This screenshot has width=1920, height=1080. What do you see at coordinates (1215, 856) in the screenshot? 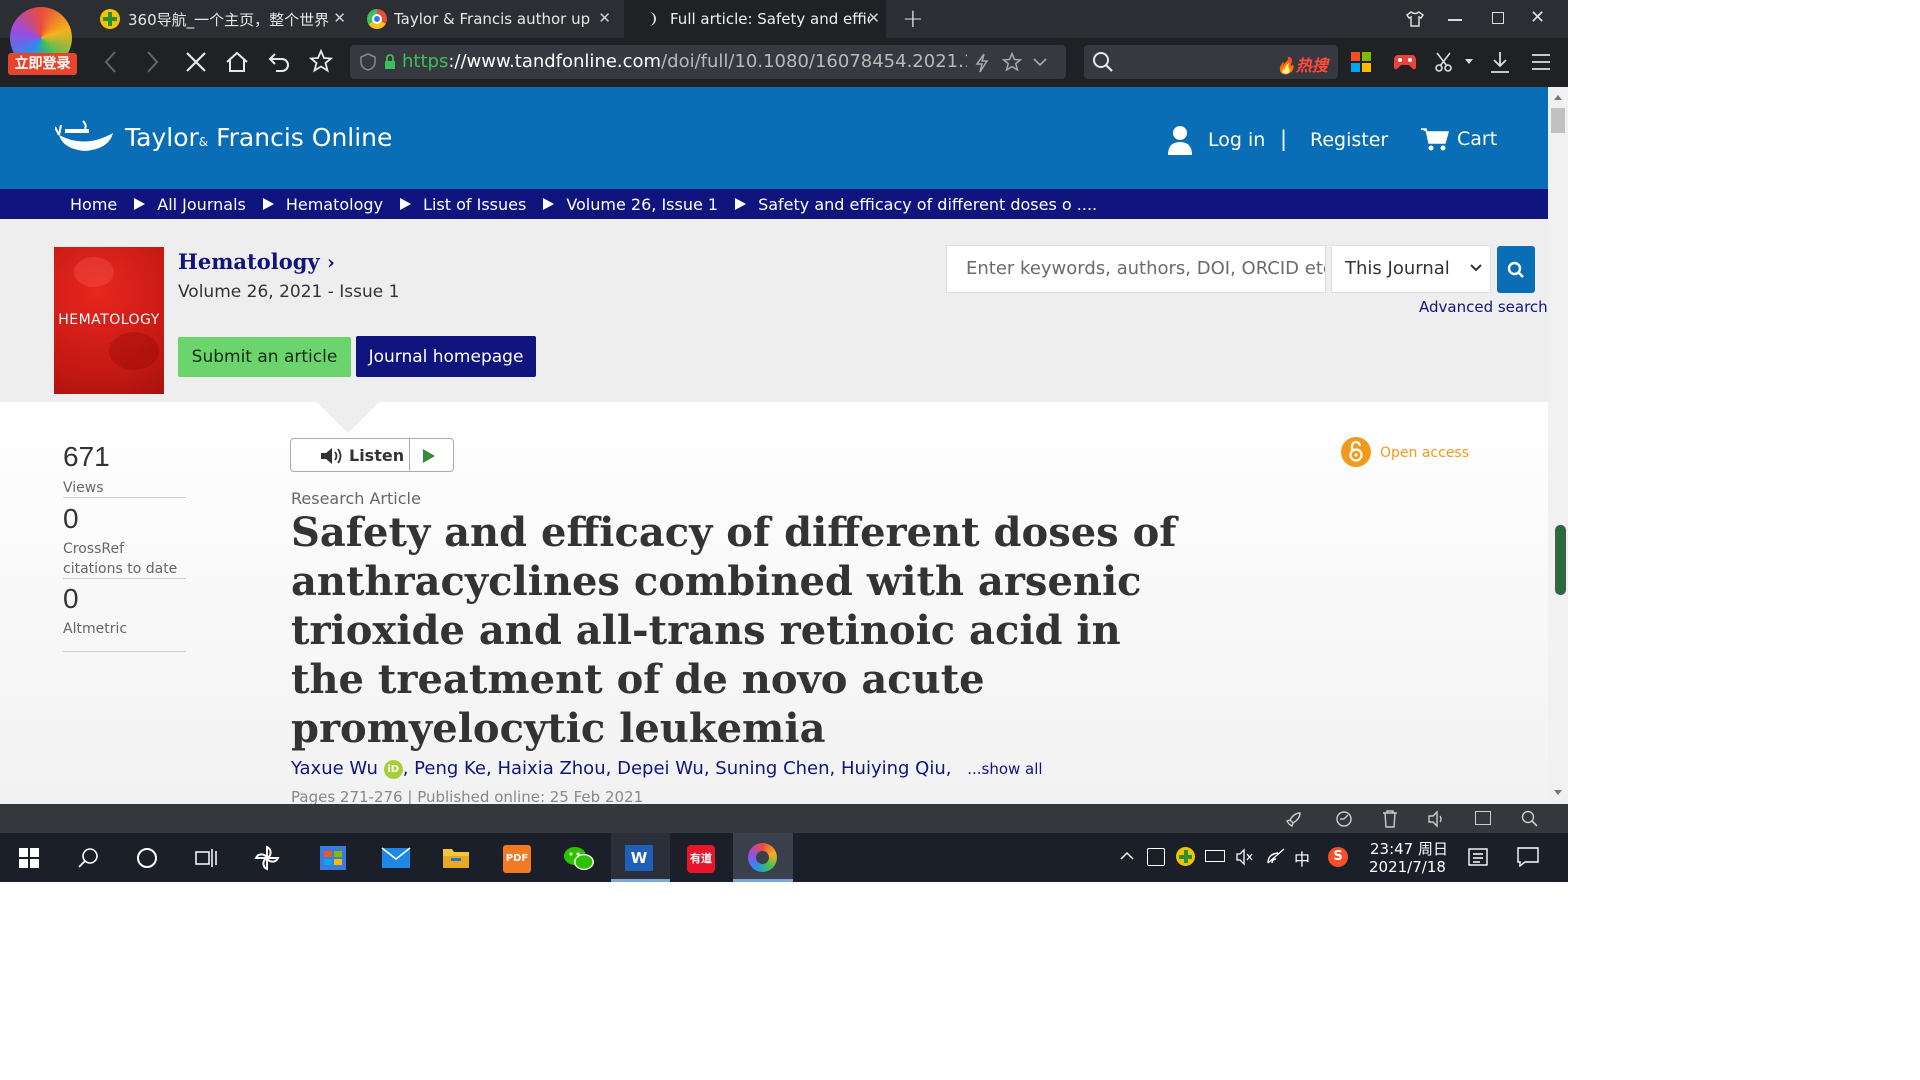
I see `battery-icon` at bounding box center [1215, 856].